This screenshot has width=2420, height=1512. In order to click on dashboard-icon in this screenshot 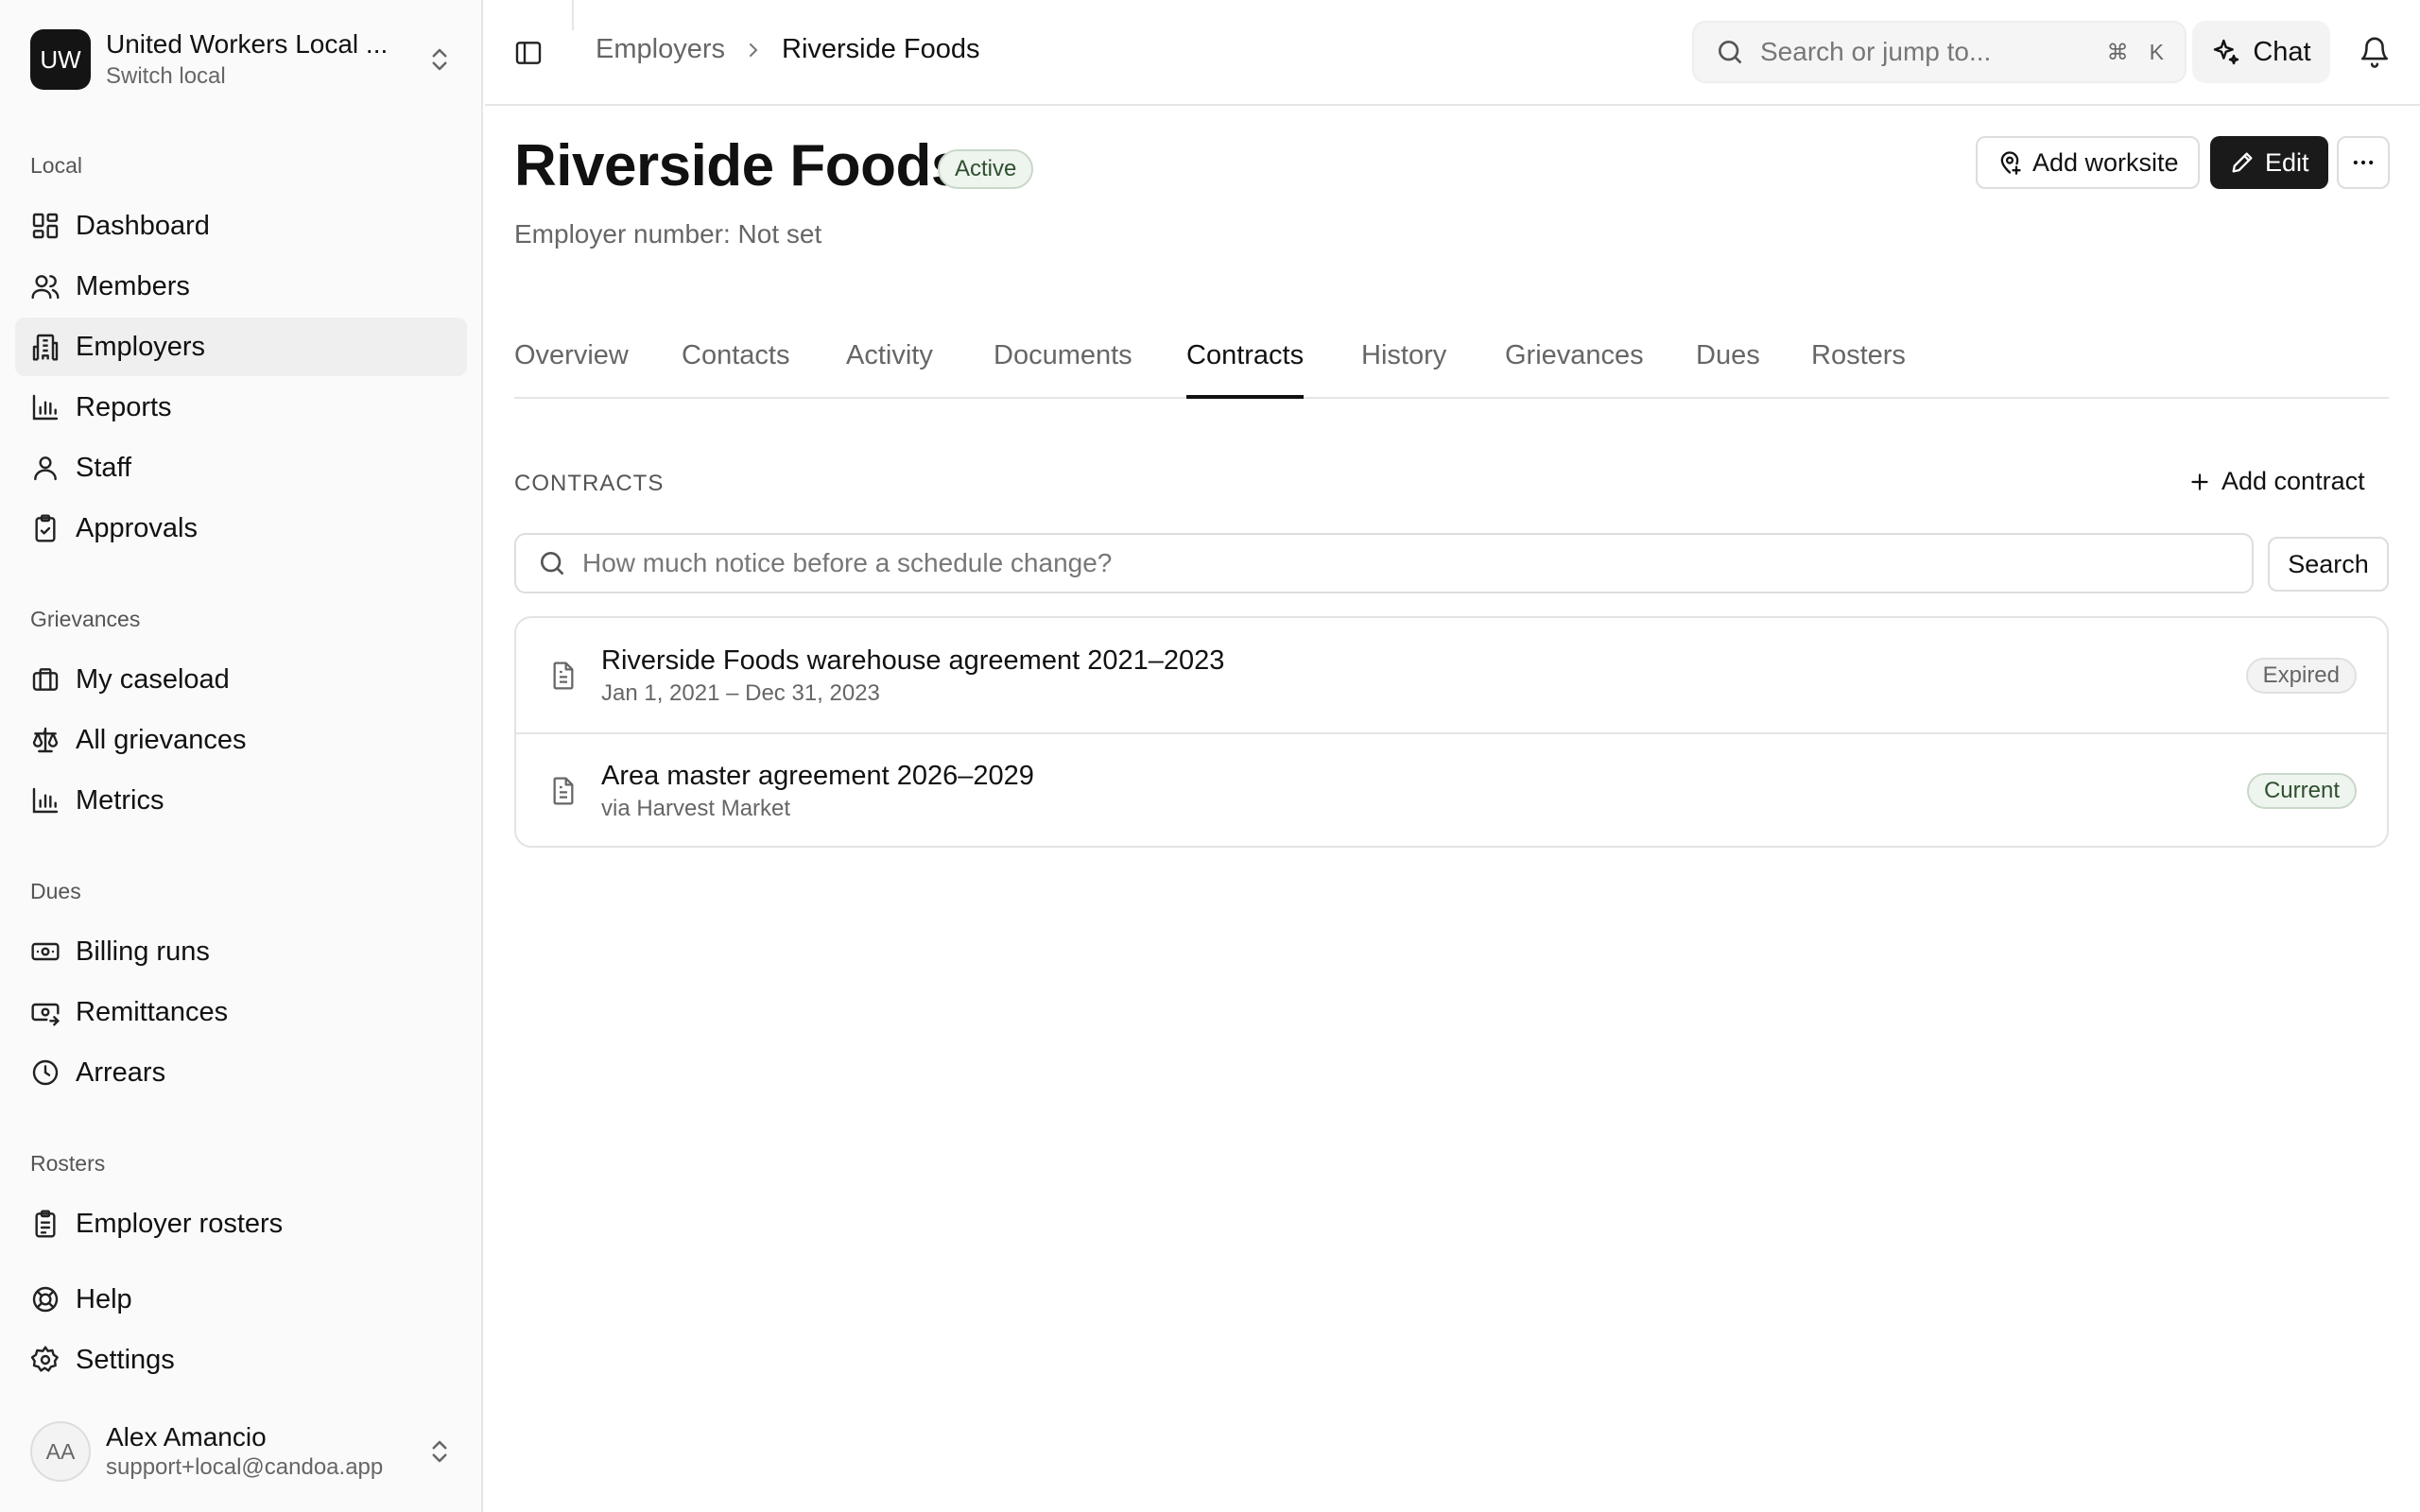, I will do `click(45, 226)`.